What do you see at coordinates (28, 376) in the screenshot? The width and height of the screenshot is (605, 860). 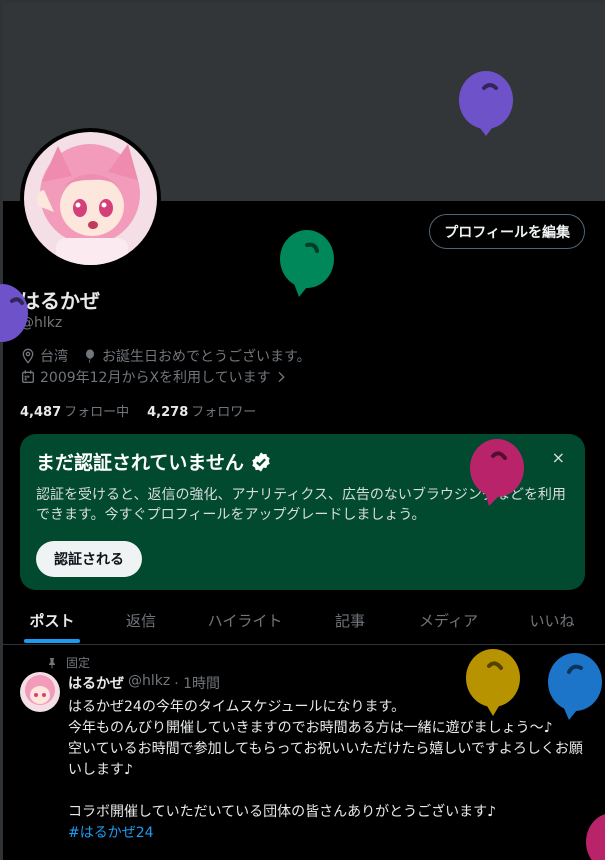 I see `calendar-icon` at bounding box center [28, 376].